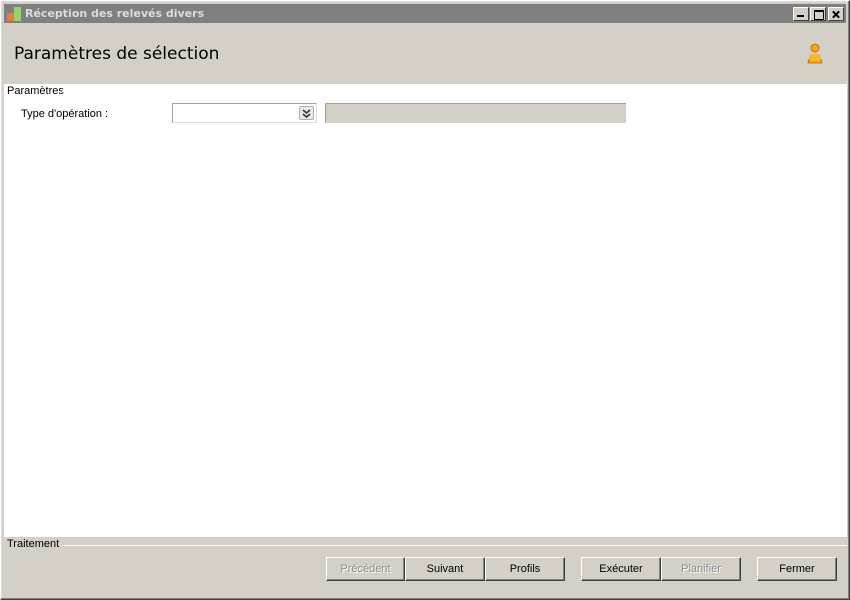  Describe the element at coordinates (365, 569) in the screenshot. I see `precedent-button: Précédent` at that location.